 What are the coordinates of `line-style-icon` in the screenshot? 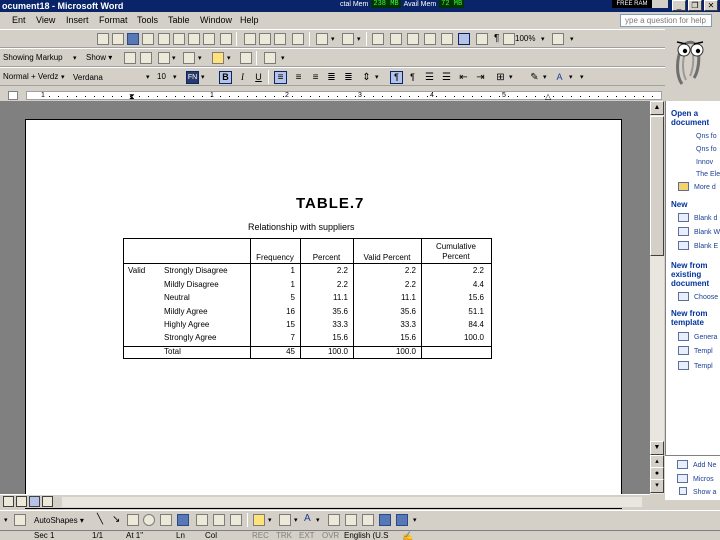 It's located at (334, 520).